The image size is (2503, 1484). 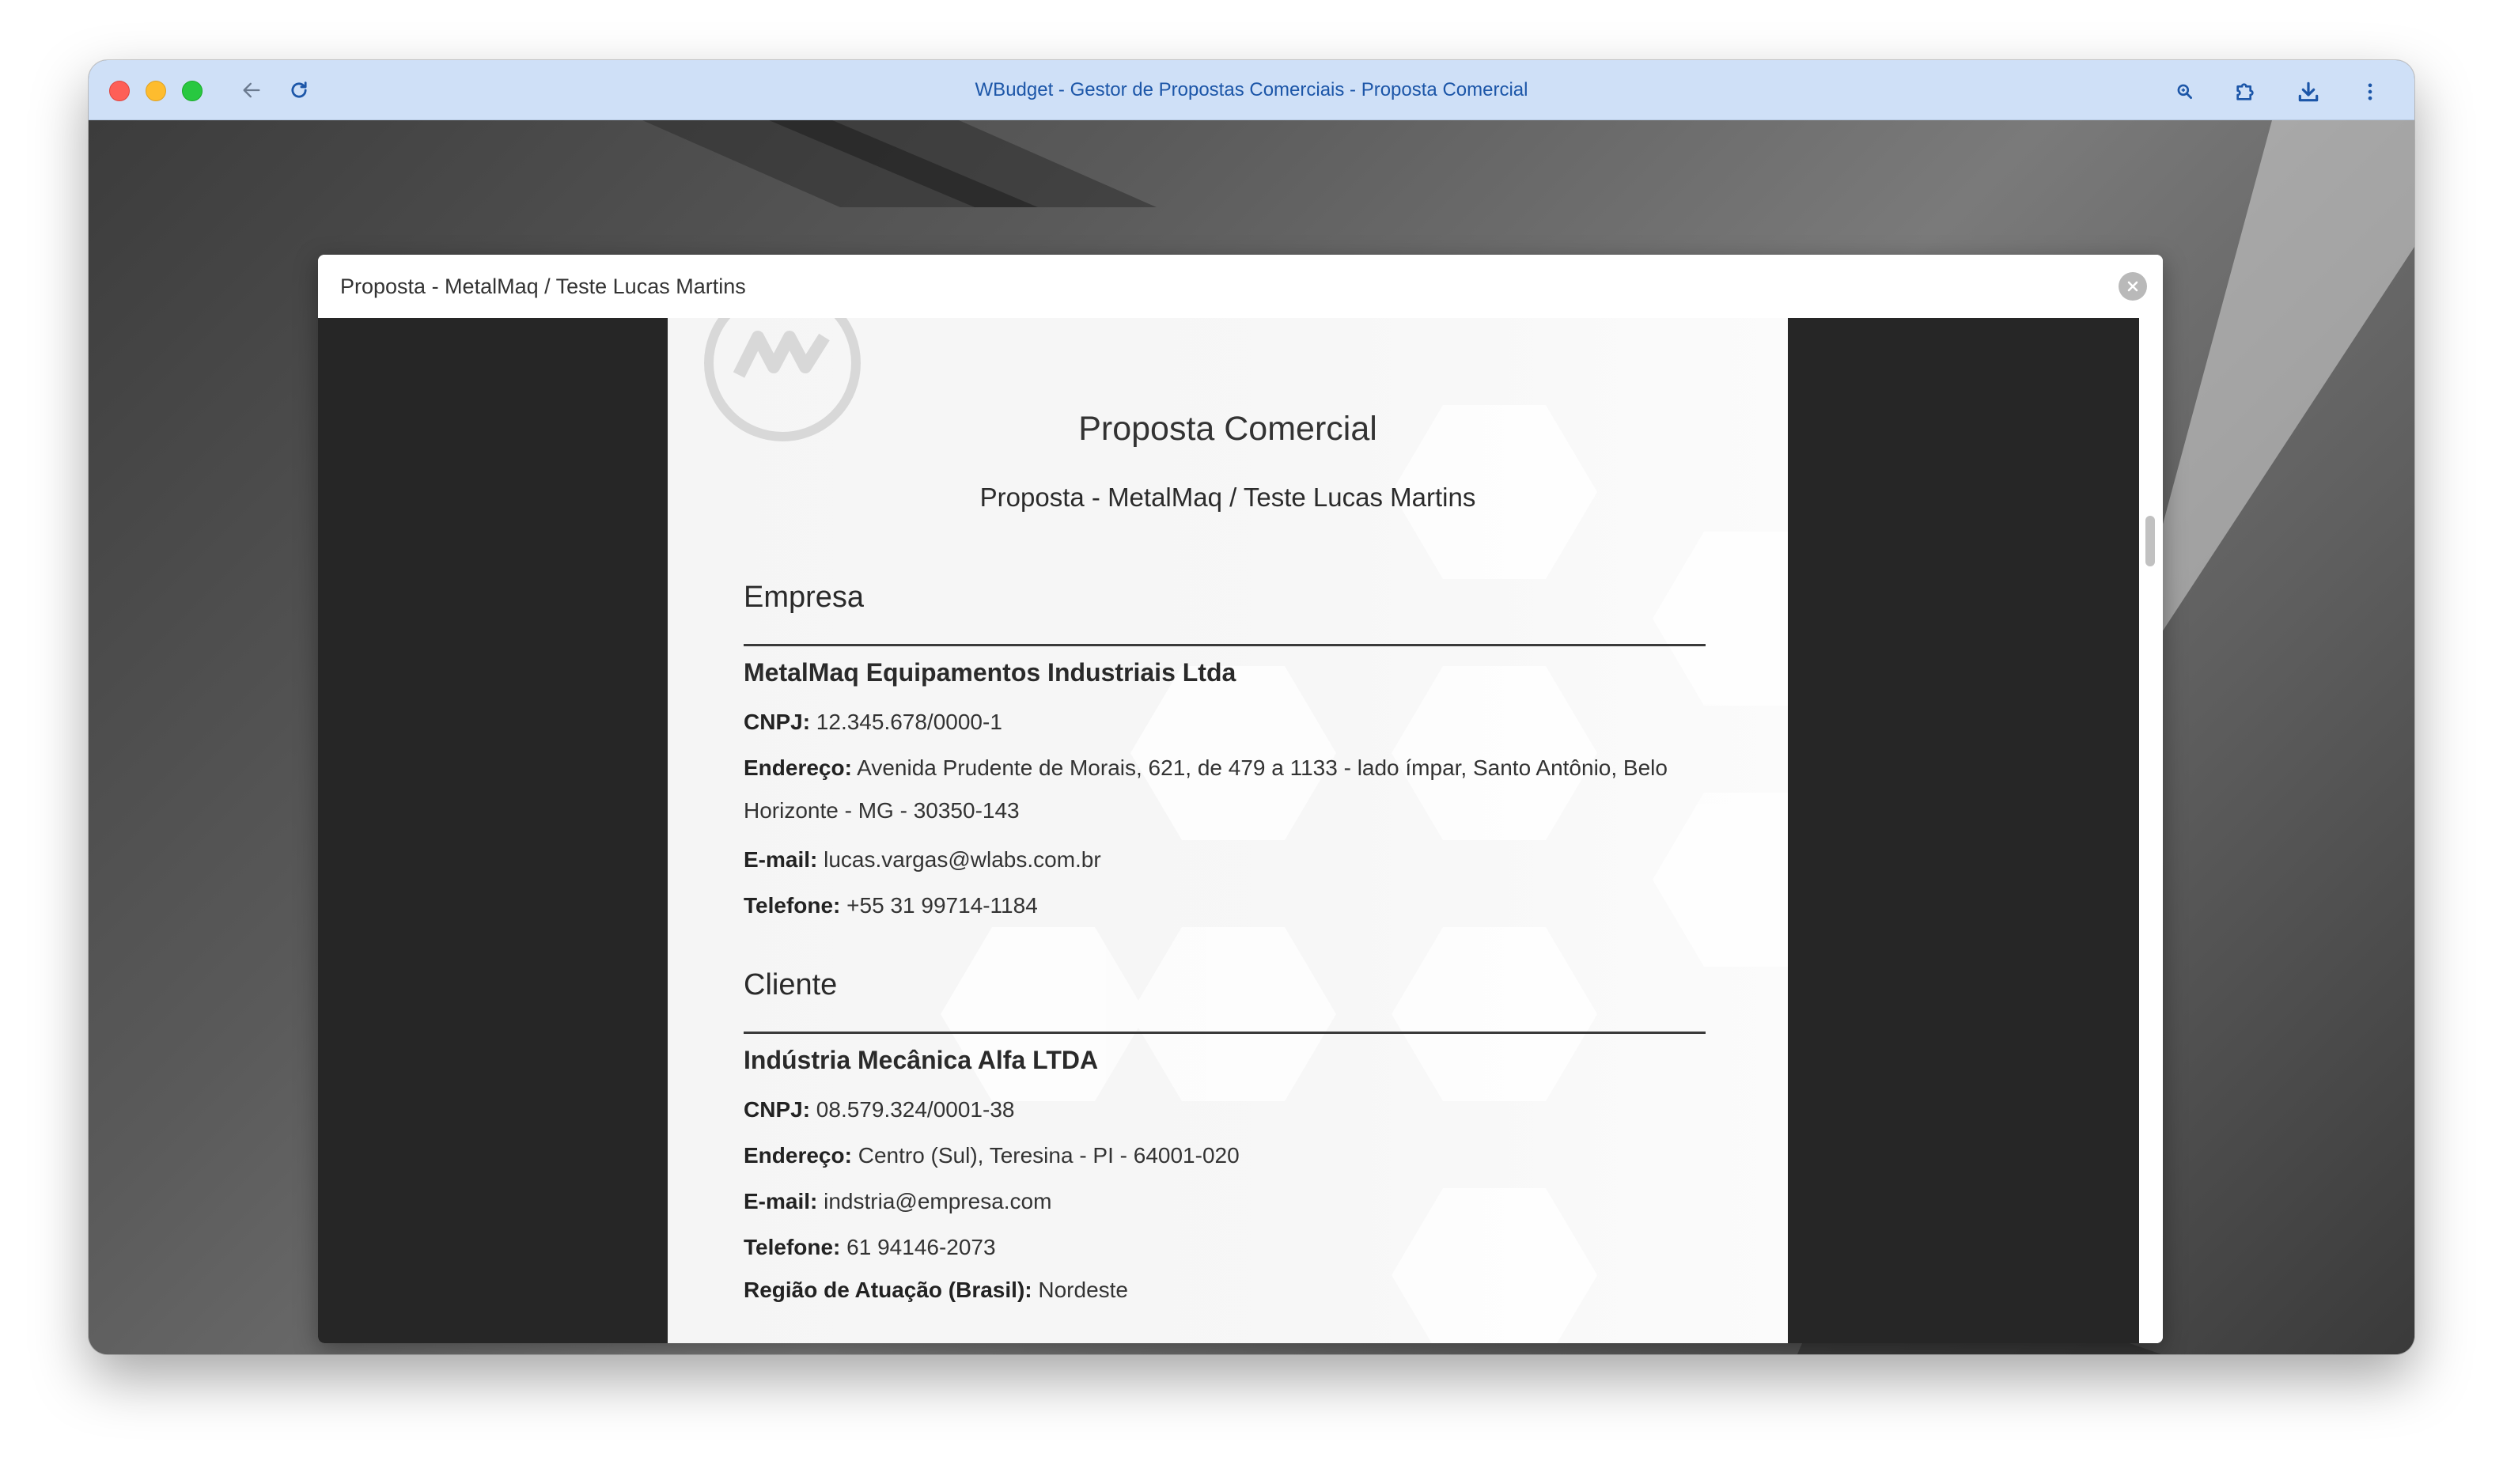 What do you see at coordinates (962, 859) in the screenshot?
I see `company-email-value: lucas.vargas@wlabs.com.br` at bounding box center [962, 859].